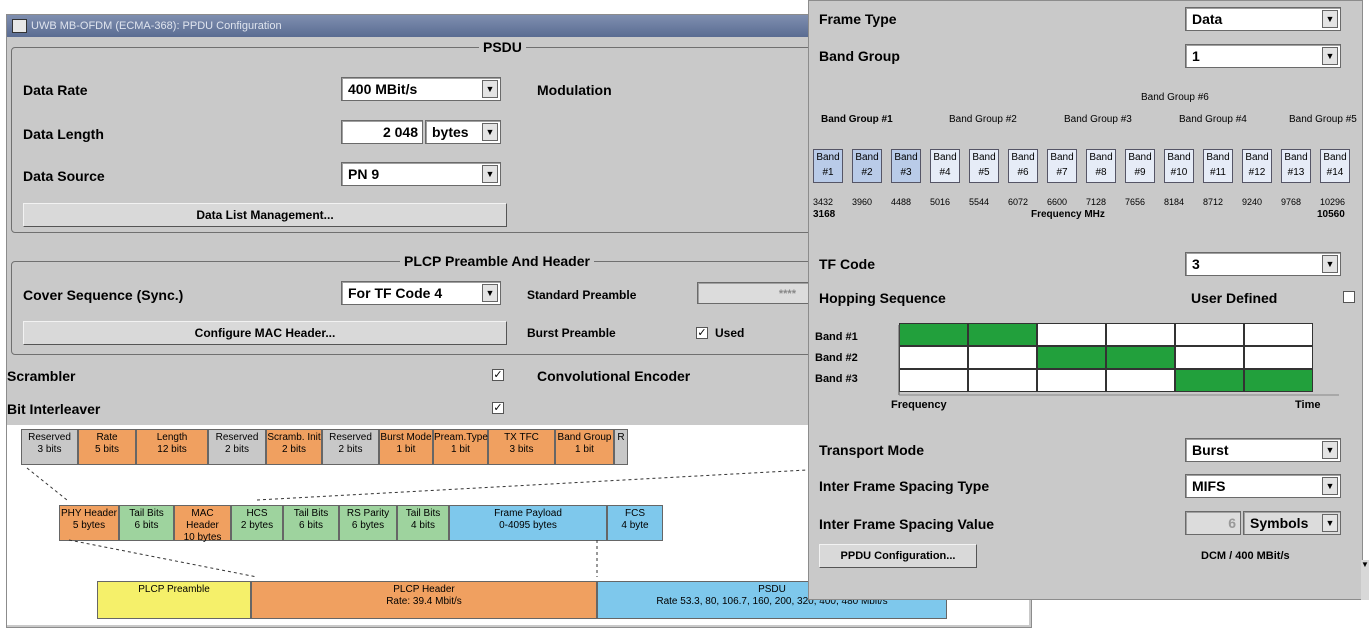  I want to click on band-box: Band #6, so click(1023, 166).